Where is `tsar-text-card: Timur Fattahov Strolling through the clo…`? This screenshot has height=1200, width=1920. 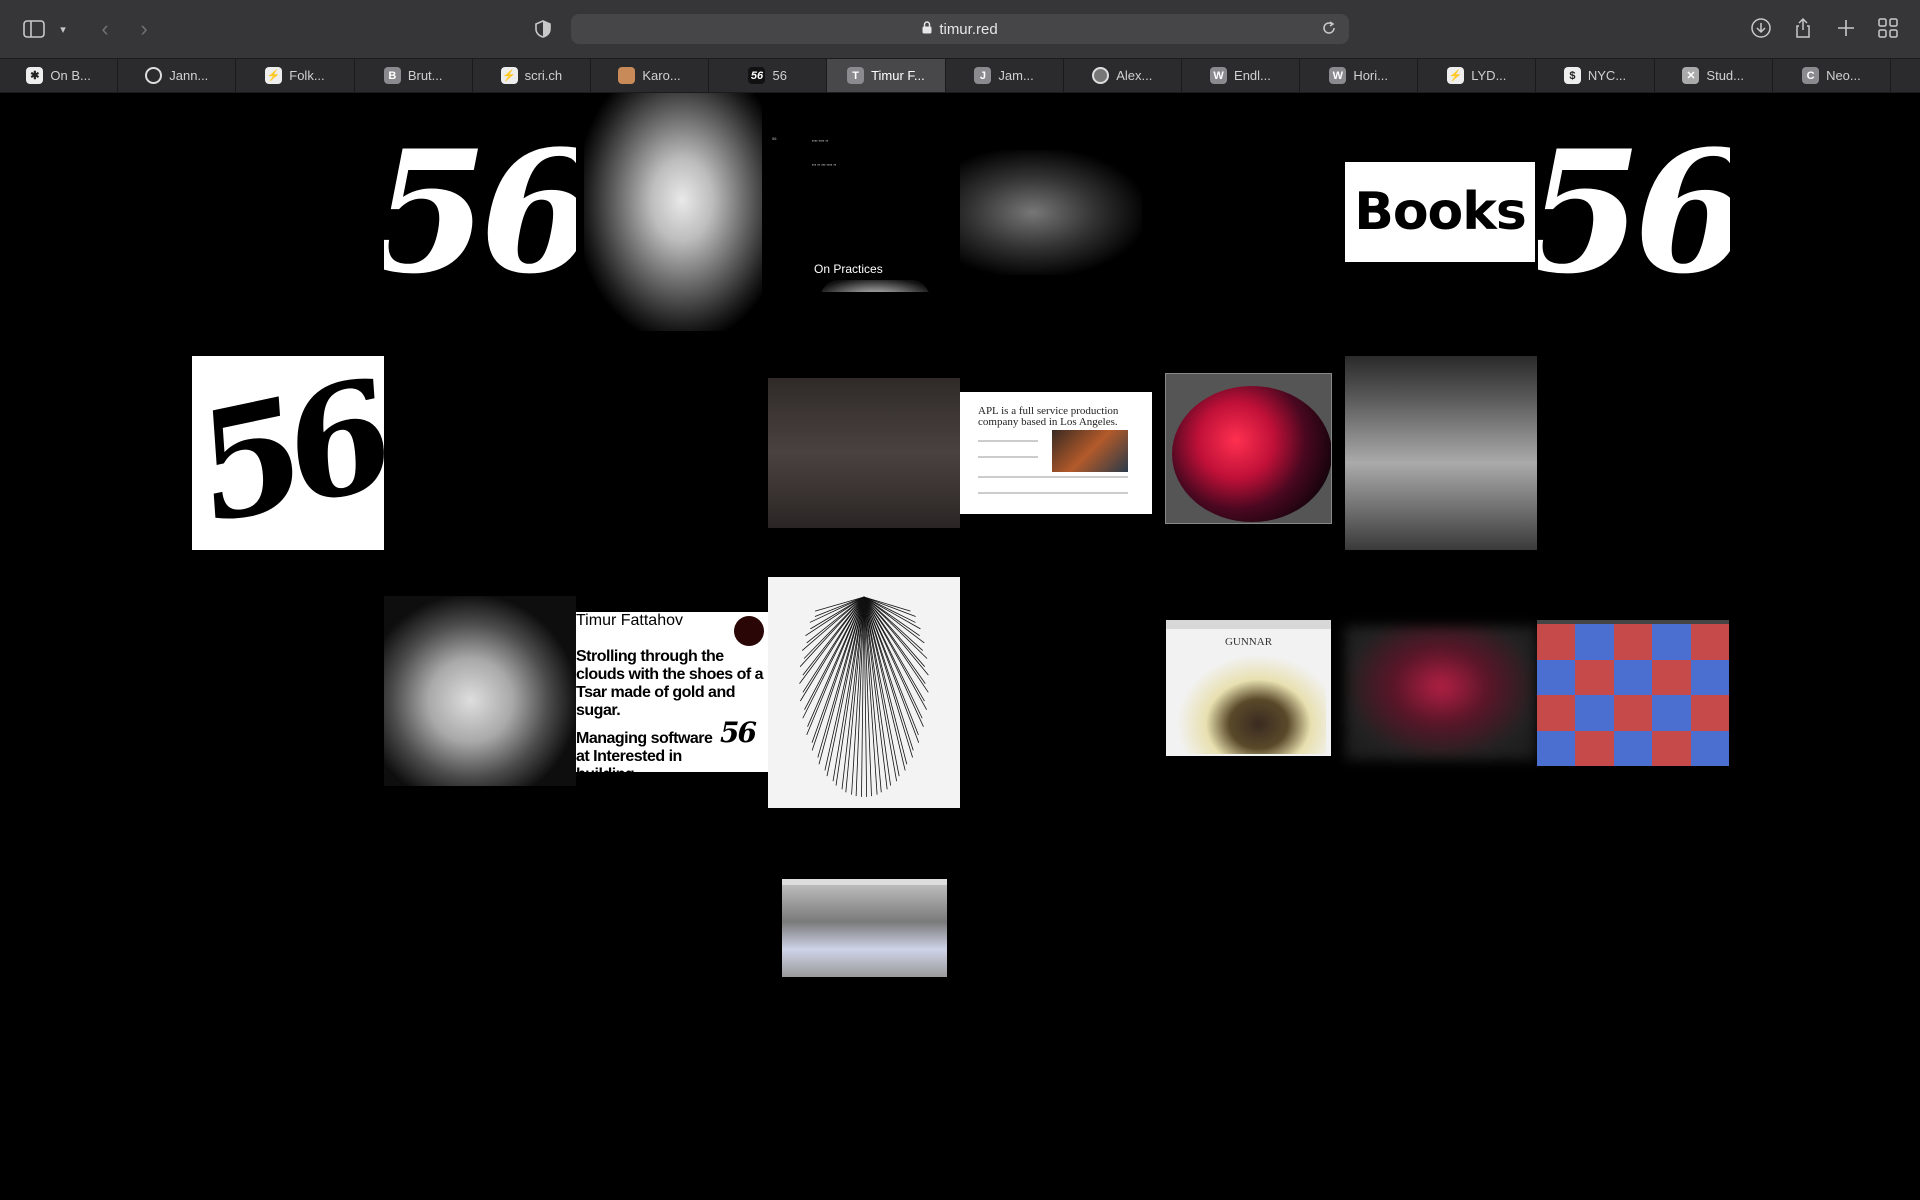
tsar-text-card: Timur Fattahov Strolling through the clo… is located at coordinates (672, 692).